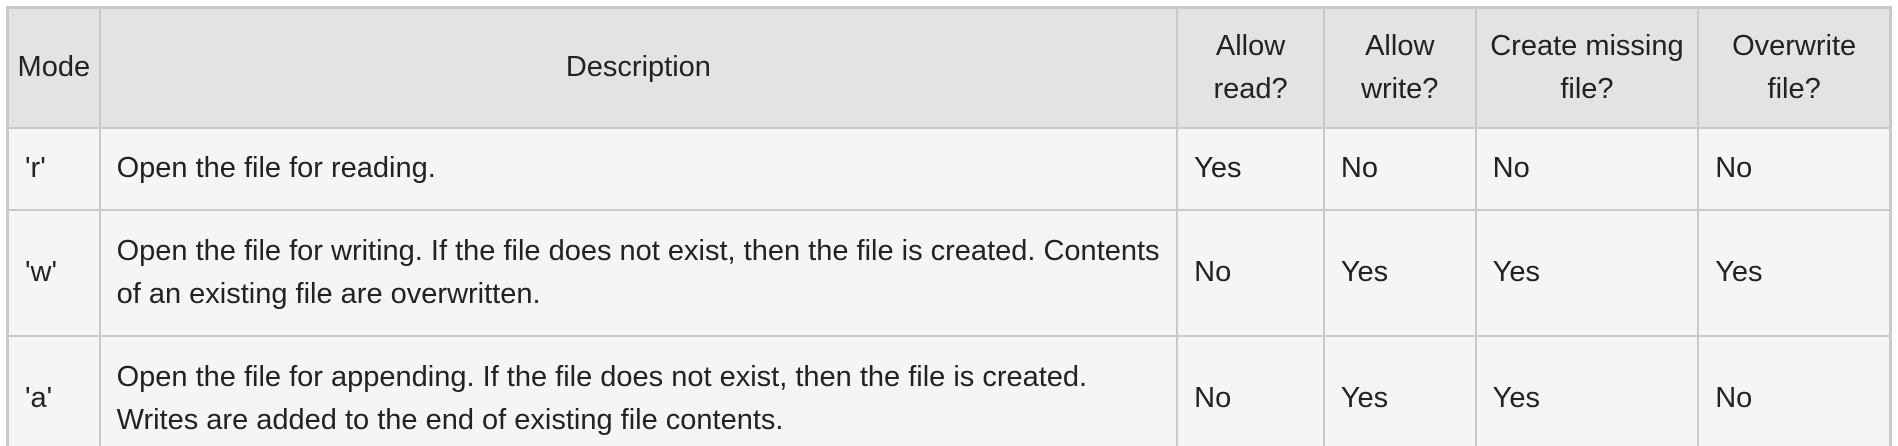 This screenshot has height=446, width=1898. I want to click on cell-mode: 'w', so click(53, 273).